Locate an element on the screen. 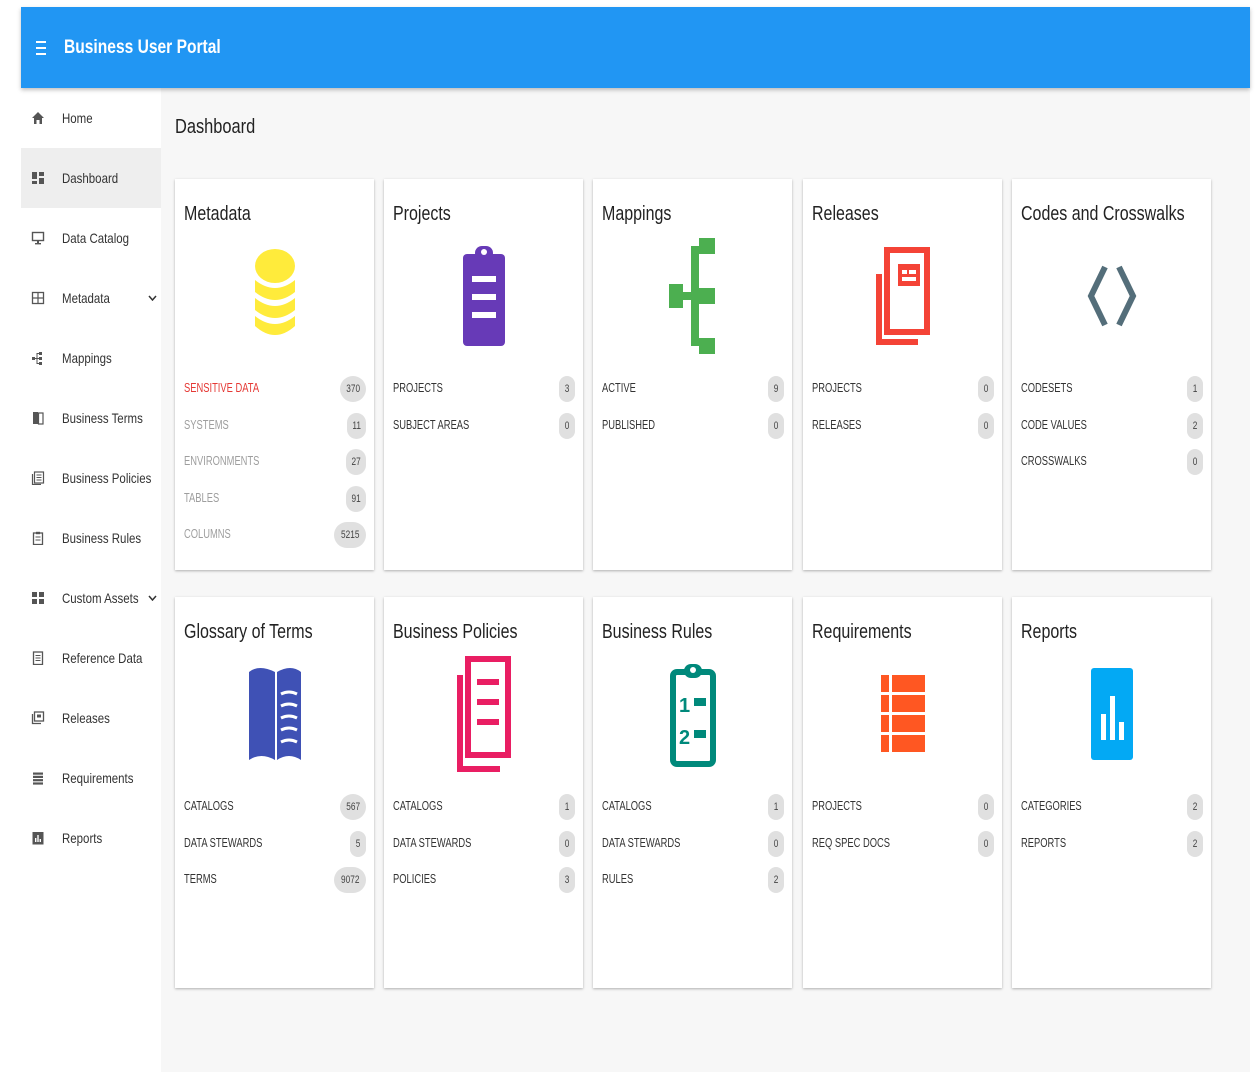 Image resolution: width=1258 pixels, height=1072 pixels. card-title: Metadata is located at coordinates (217, 214).